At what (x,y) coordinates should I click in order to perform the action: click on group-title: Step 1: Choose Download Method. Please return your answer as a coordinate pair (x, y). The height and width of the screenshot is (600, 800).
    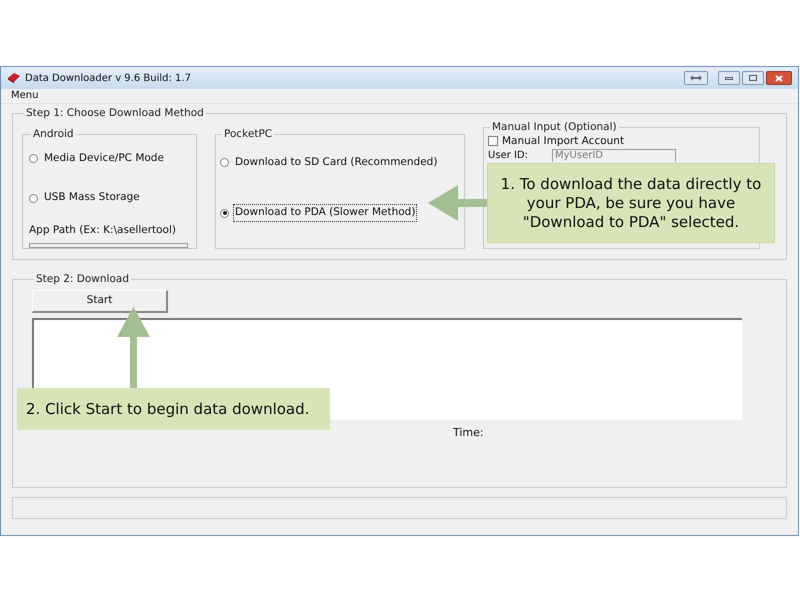
    Looking at the image, I should click on (115, 113).